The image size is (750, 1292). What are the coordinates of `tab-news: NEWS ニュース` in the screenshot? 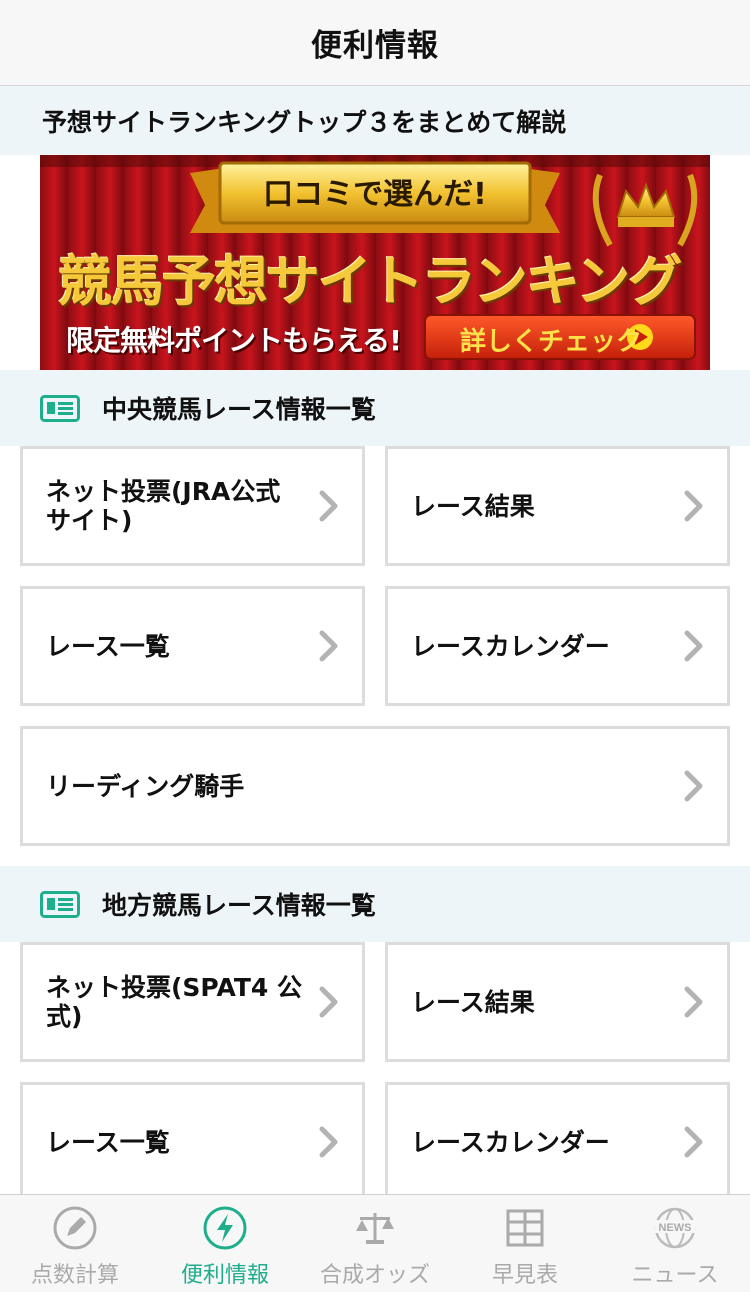 It's located at (675, 1243).